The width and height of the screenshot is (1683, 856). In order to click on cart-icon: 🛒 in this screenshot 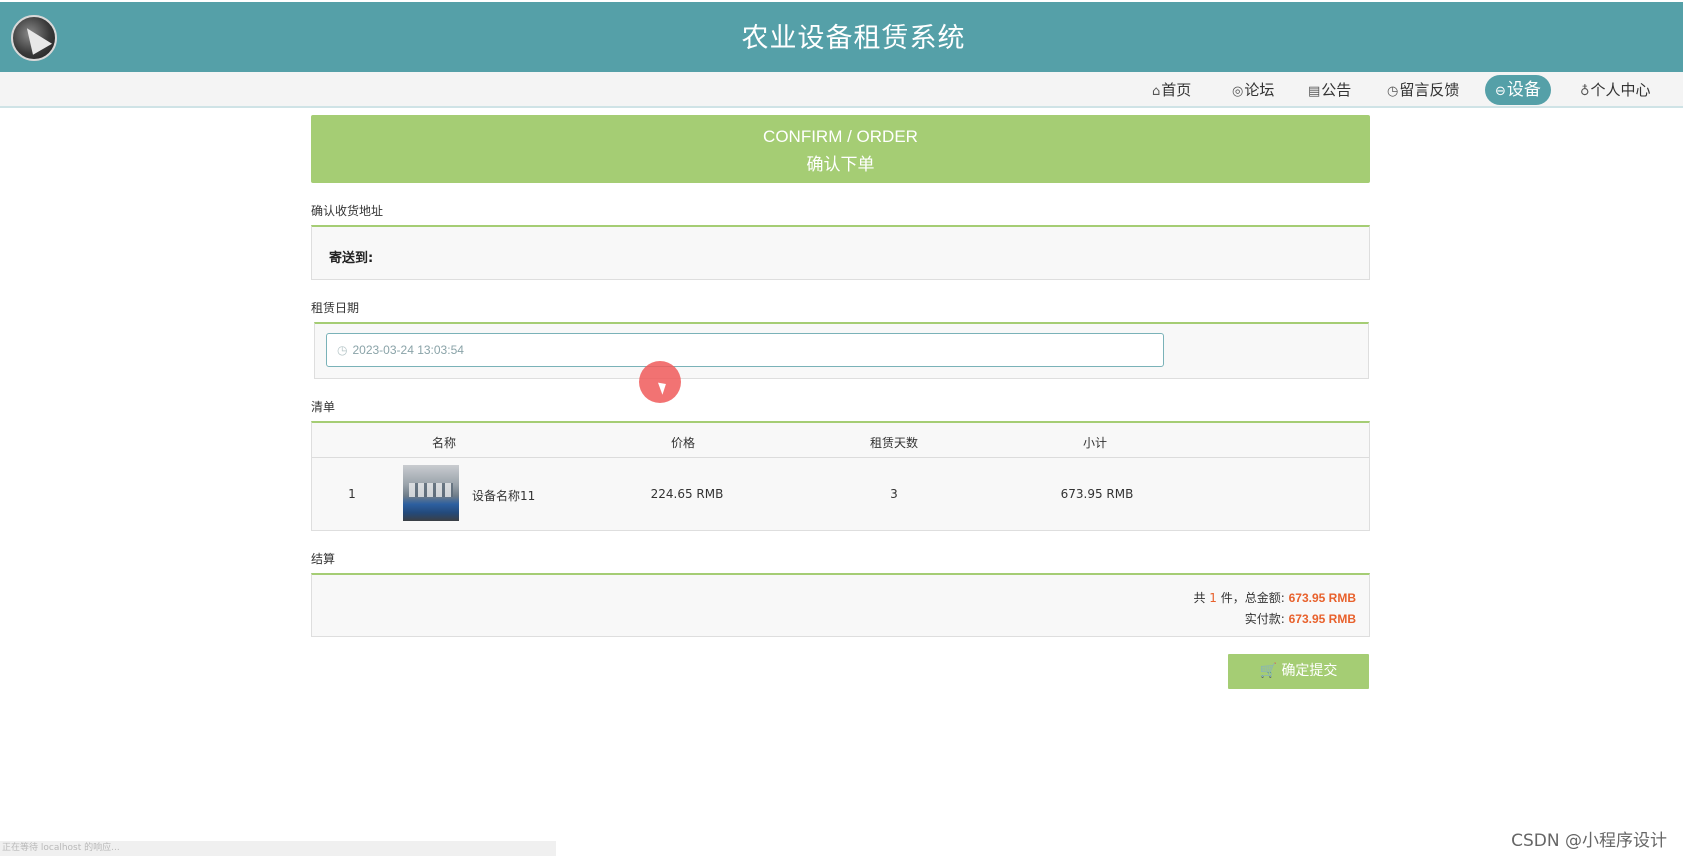, I will do `click(1268, 671)`.